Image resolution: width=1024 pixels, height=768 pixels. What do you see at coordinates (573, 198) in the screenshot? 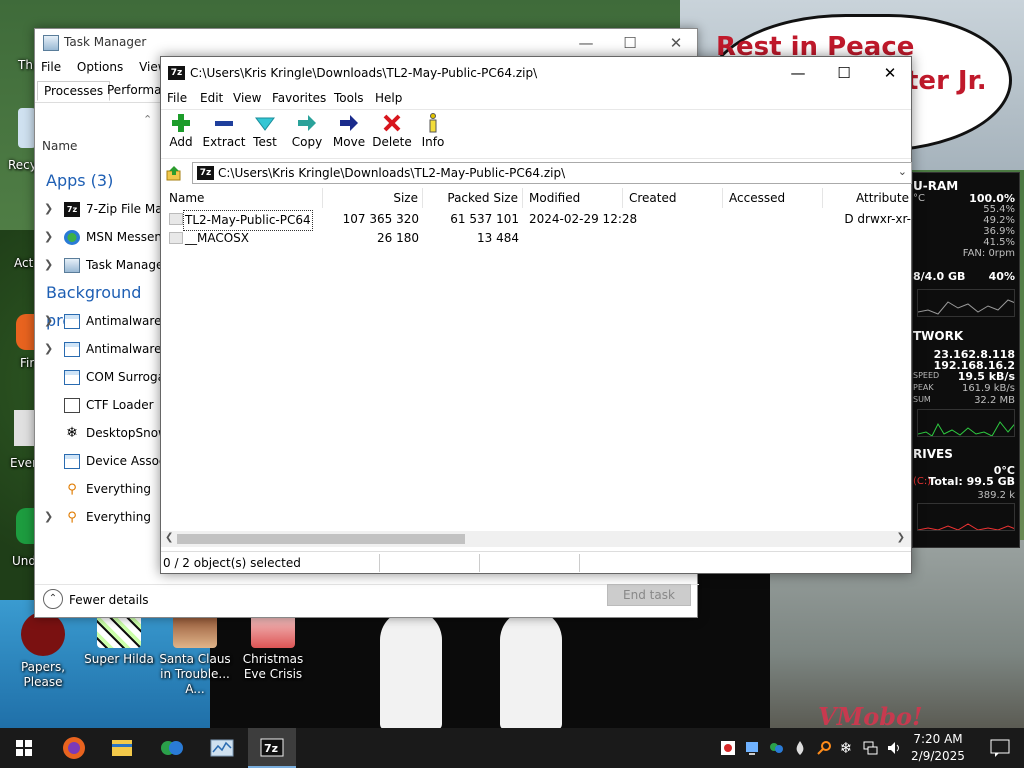
I see `column-header-modified: Modified` at bounding box center [573, 198].